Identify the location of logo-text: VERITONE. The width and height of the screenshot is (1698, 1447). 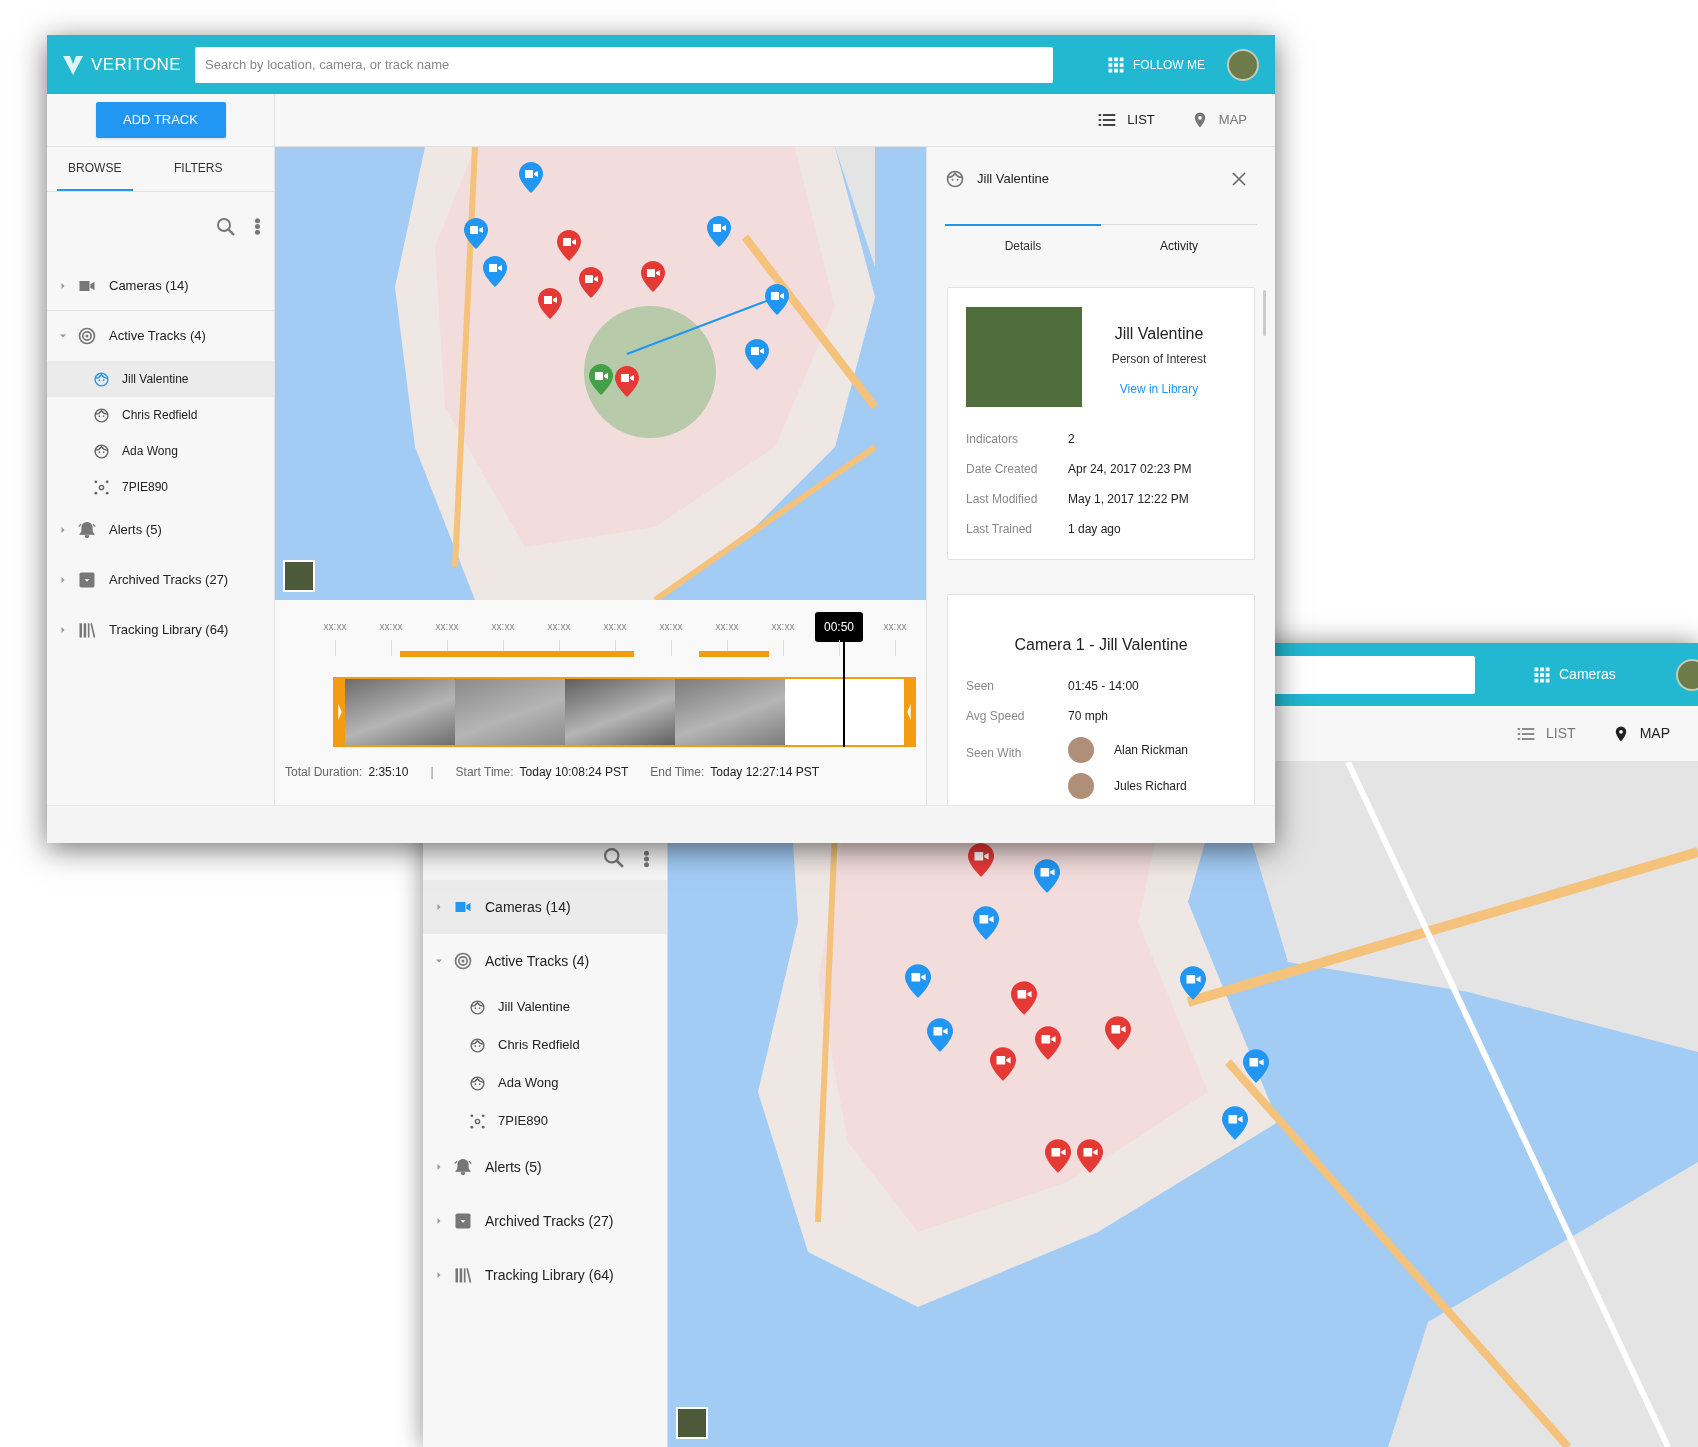
(136, 64).